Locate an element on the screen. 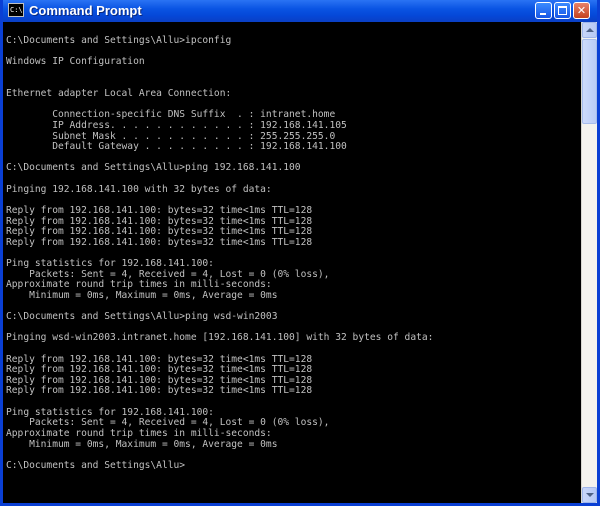  arrow-up-icon is located at coordinates (590, 30).